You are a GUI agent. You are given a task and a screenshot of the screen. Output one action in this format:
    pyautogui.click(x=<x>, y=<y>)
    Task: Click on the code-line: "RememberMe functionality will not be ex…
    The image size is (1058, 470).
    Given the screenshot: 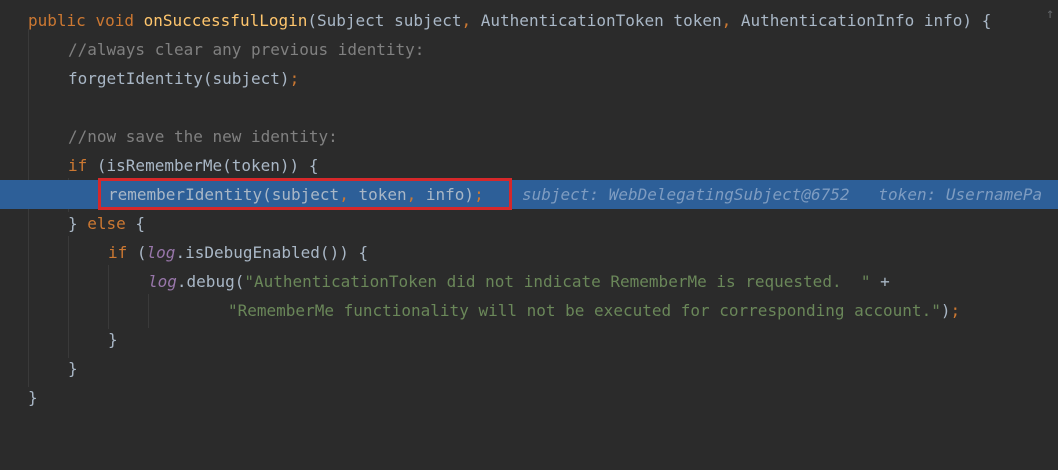 What is the action you would take?
    pyautogui.click(x=529, y=310)
    